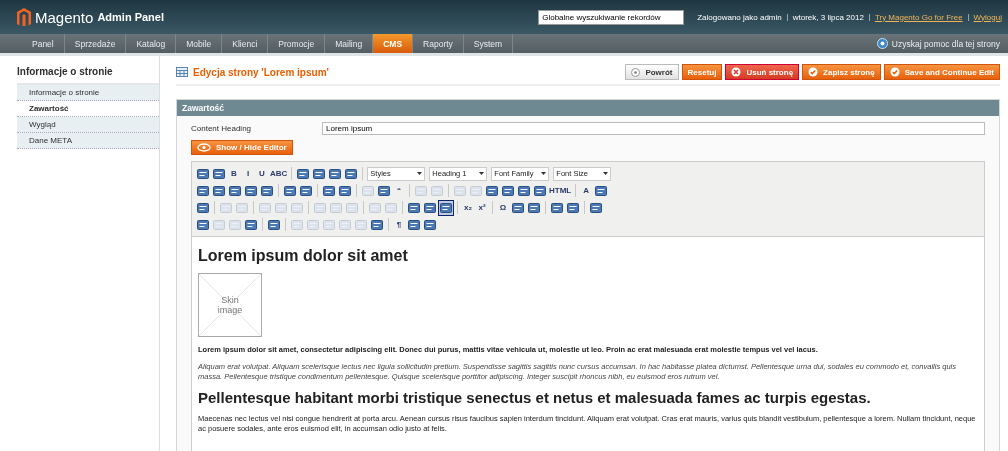 This screenshot has width=1008, height=451. I want to click on toolbar-button: ABC, so click(279, 173).